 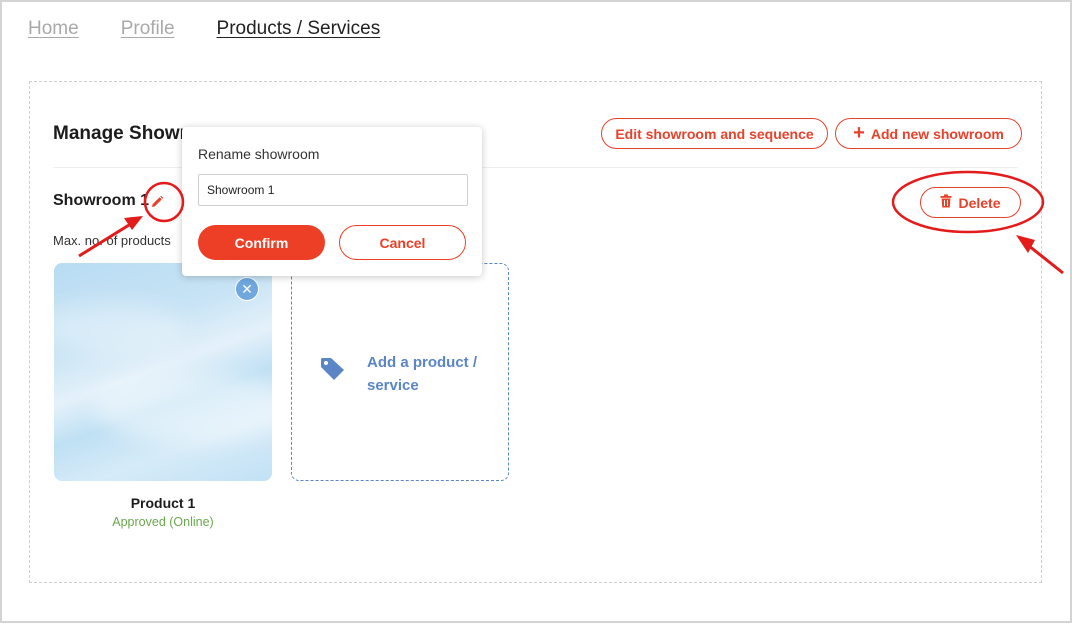 I want to click on popup-title: Rename showroom, so click(x=259, y=154).